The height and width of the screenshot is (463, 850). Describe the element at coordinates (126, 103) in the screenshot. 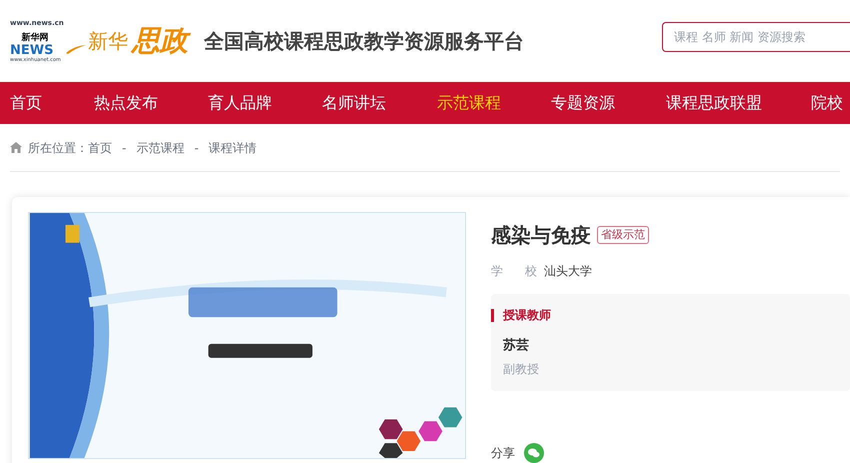

I see `nav-item: 热点发布` at that location.